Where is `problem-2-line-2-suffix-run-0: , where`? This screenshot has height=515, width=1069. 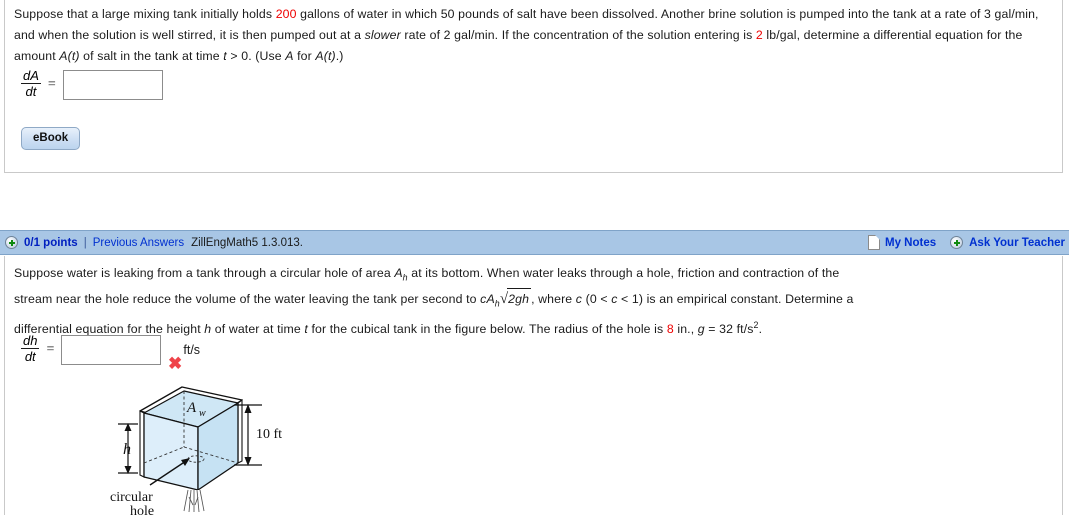
problem-2-line-2-suffix-run-0: , where is located at coordinates (553, 299).